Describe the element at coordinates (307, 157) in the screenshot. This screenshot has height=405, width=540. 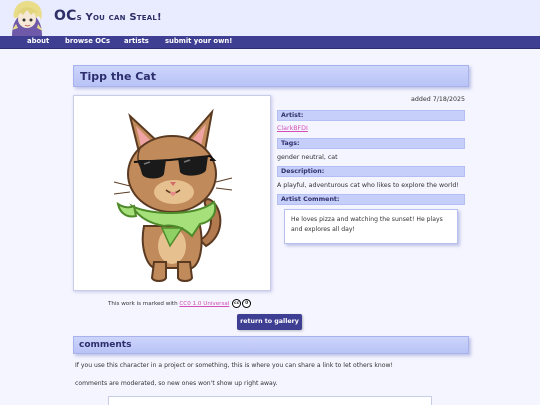
I see `tags-value: gender neutral, cat` at that location.